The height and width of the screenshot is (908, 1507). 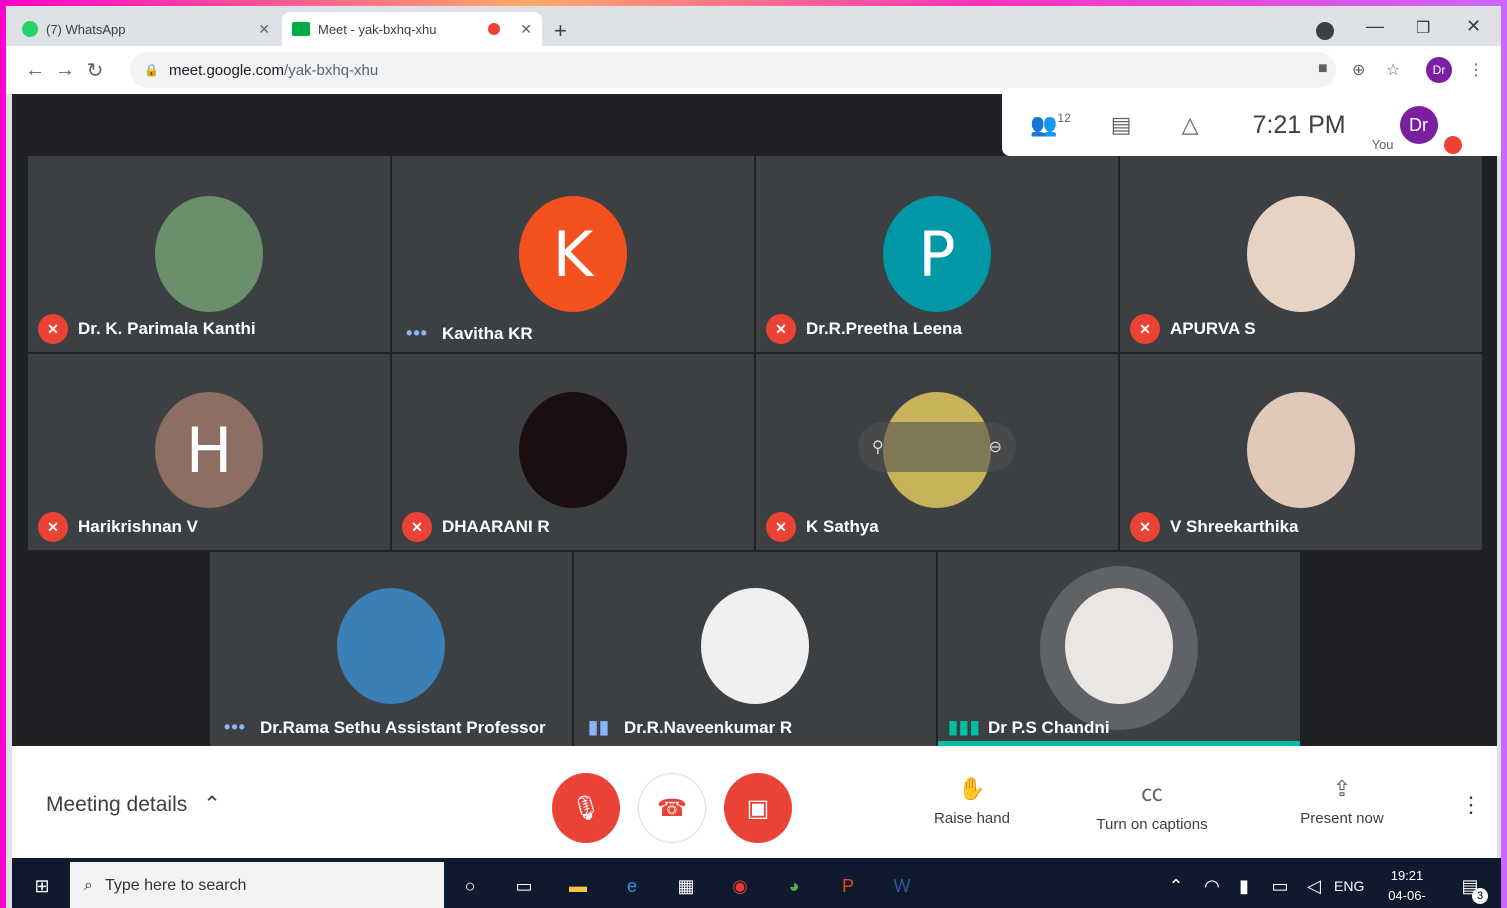 What do you see at coordinates (733, 70) in the screenshot?
I see `address-bar: 🔒 meet.google.com/yak-bxhq-xhu` at bounding box center [733, 70].